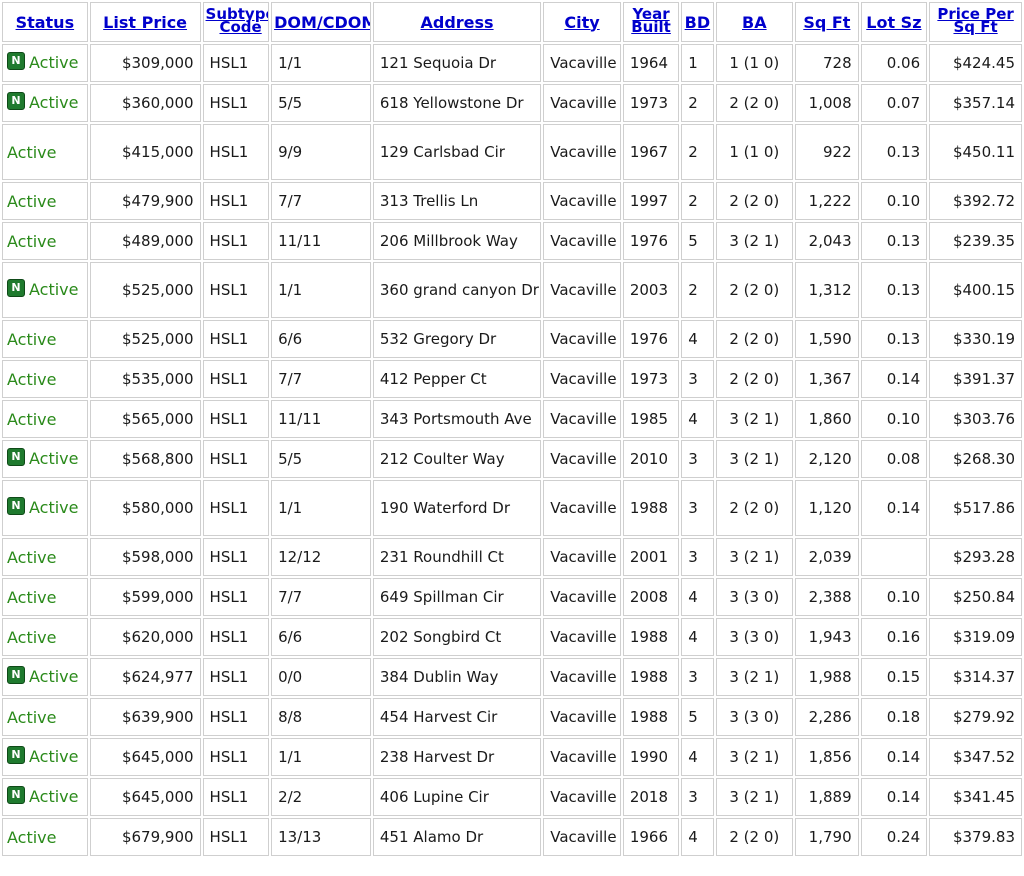 The height and width of the screenshot is (876, 1024). Describe the element at coordinates (975, 290) in the screenshot. I see `ppsf-cell: $400.15` at that location.